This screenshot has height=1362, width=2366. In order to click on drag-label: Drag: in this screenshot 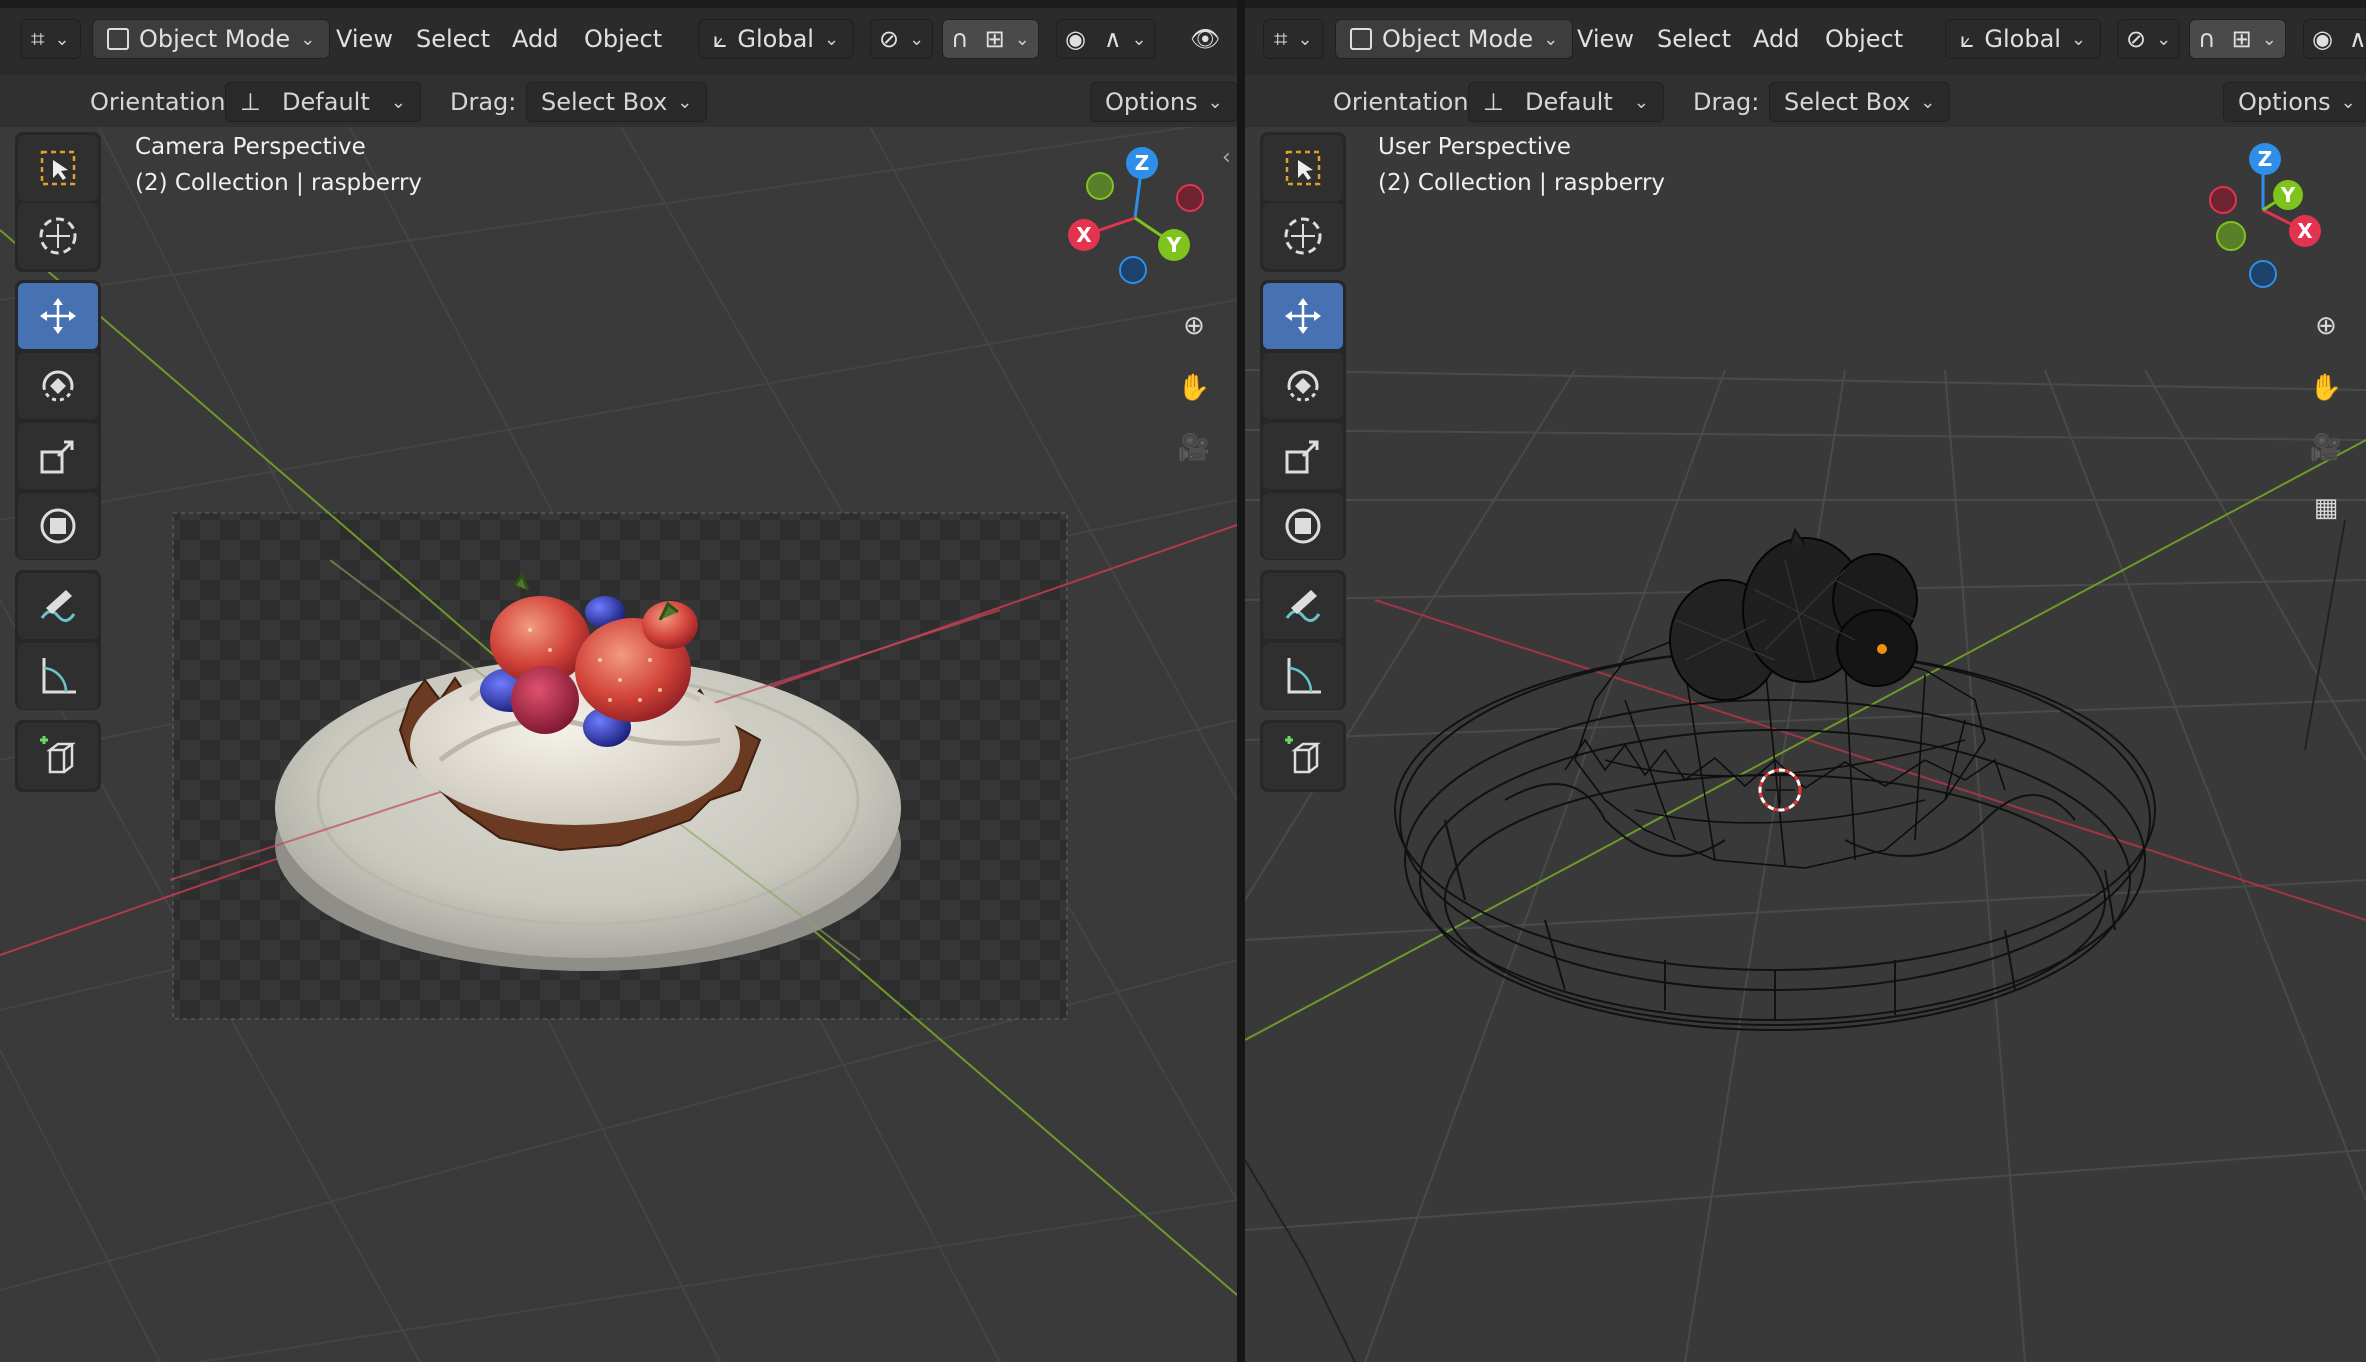, I will do `click(483, 102)`.